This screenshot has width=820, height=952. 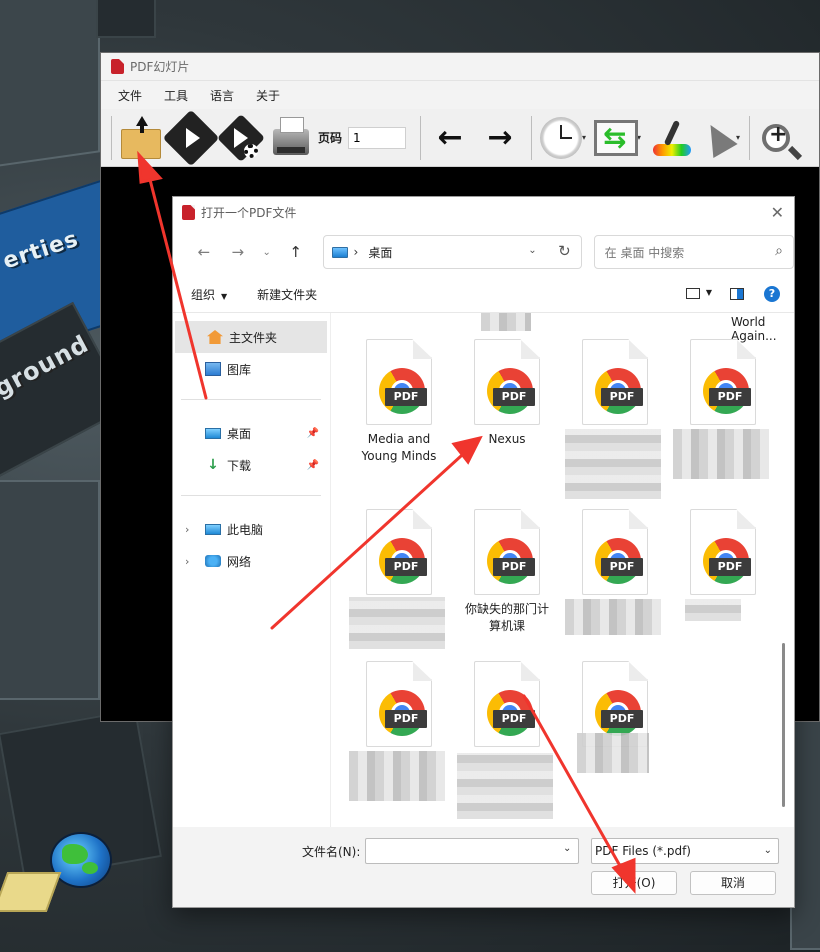 I want to click on file-item: PDF Media and Young Minds, so click(x=399, y=402).